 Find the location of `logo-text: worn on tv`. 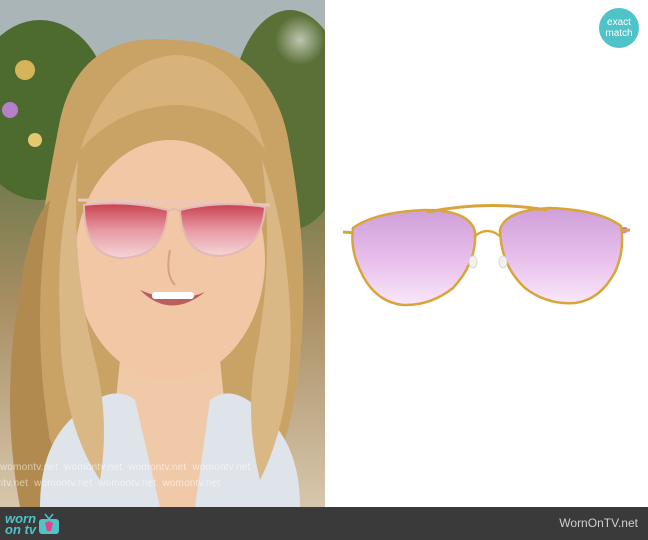

logo-text: worn on tv is located at coordinates (21, 524).